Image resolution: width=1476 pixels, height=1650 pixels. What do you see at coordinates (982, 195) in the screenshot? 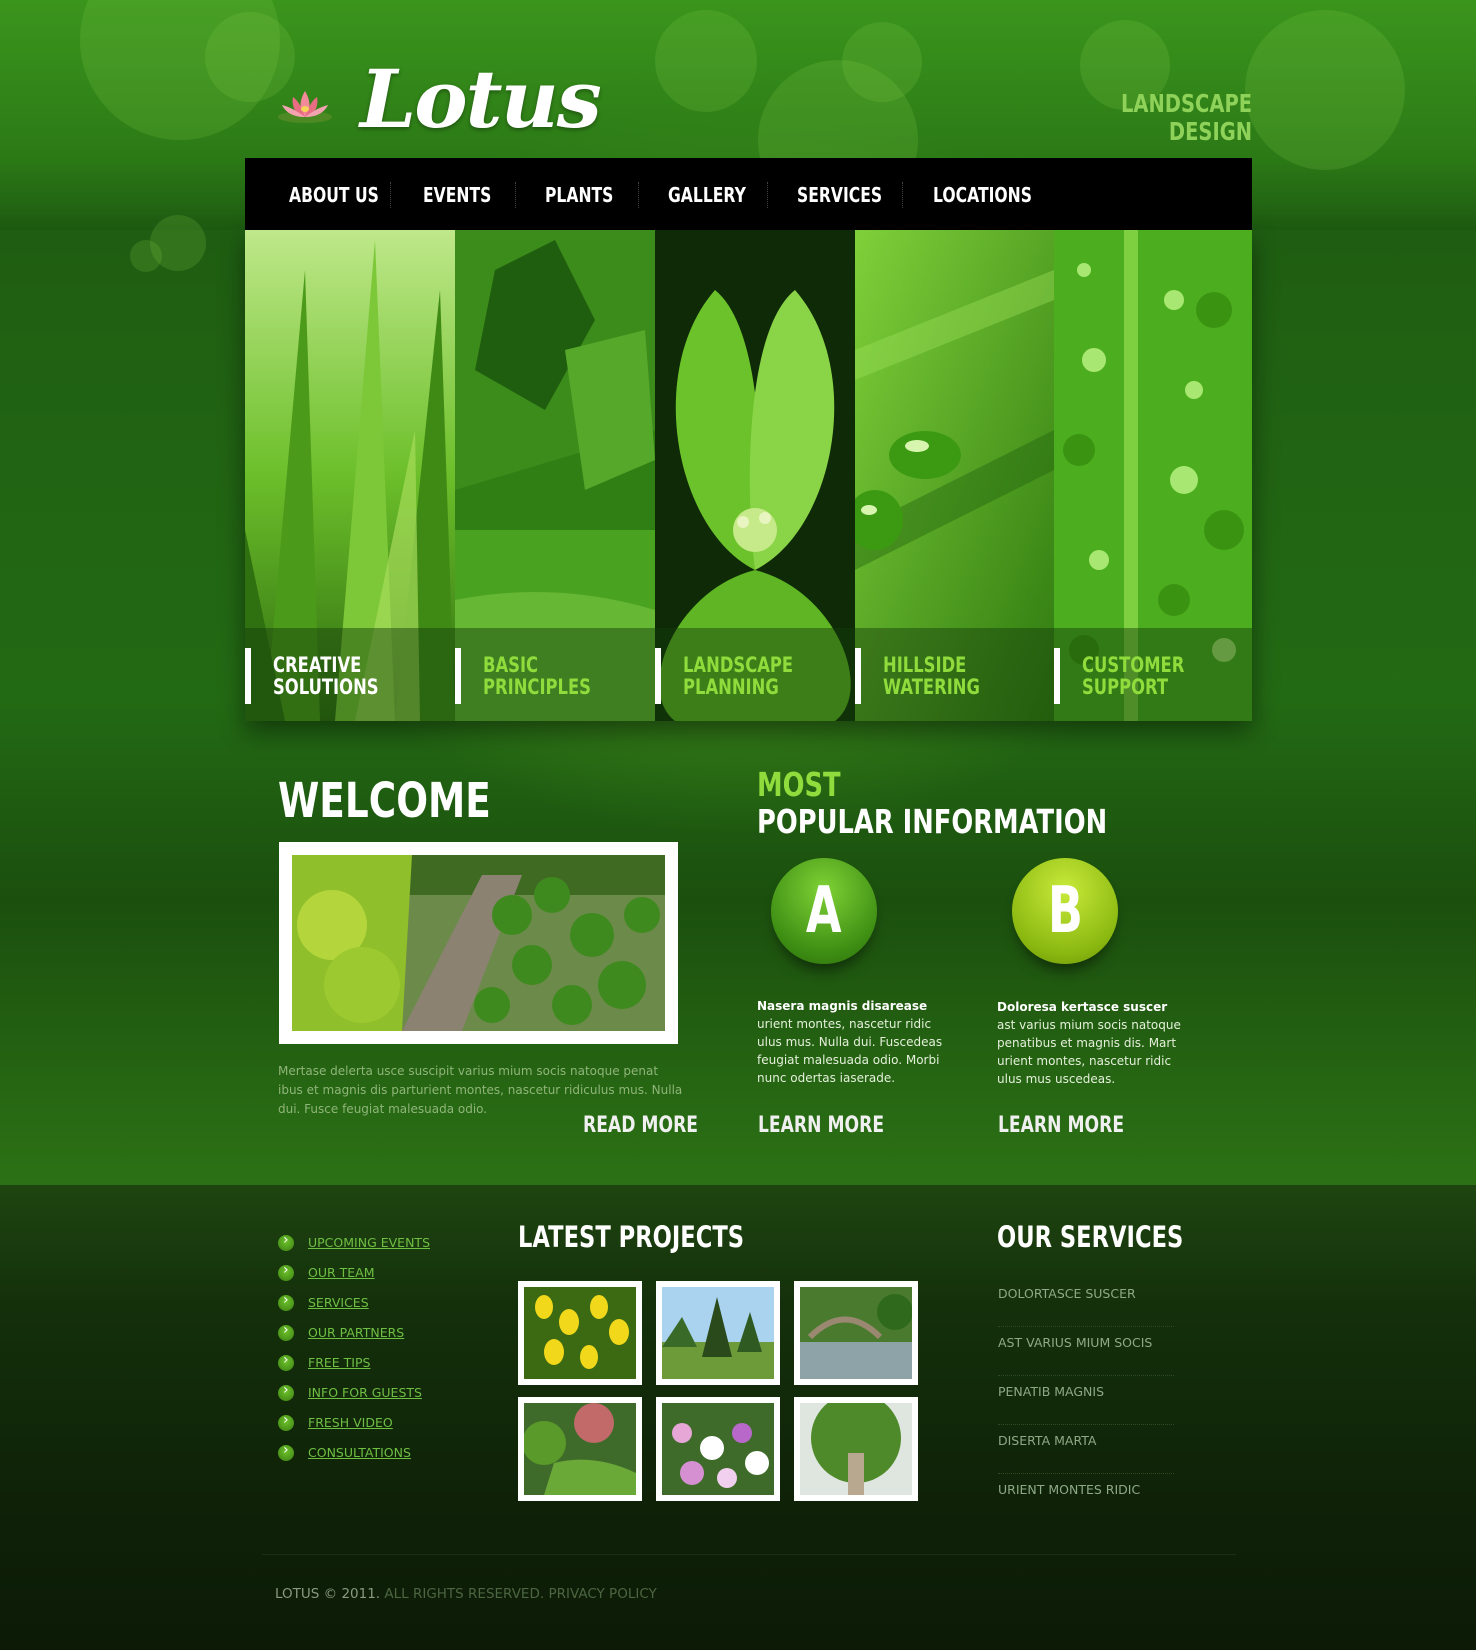
I see `nav-item-locations: LOCATIONS` at bounding box center [982, 195].